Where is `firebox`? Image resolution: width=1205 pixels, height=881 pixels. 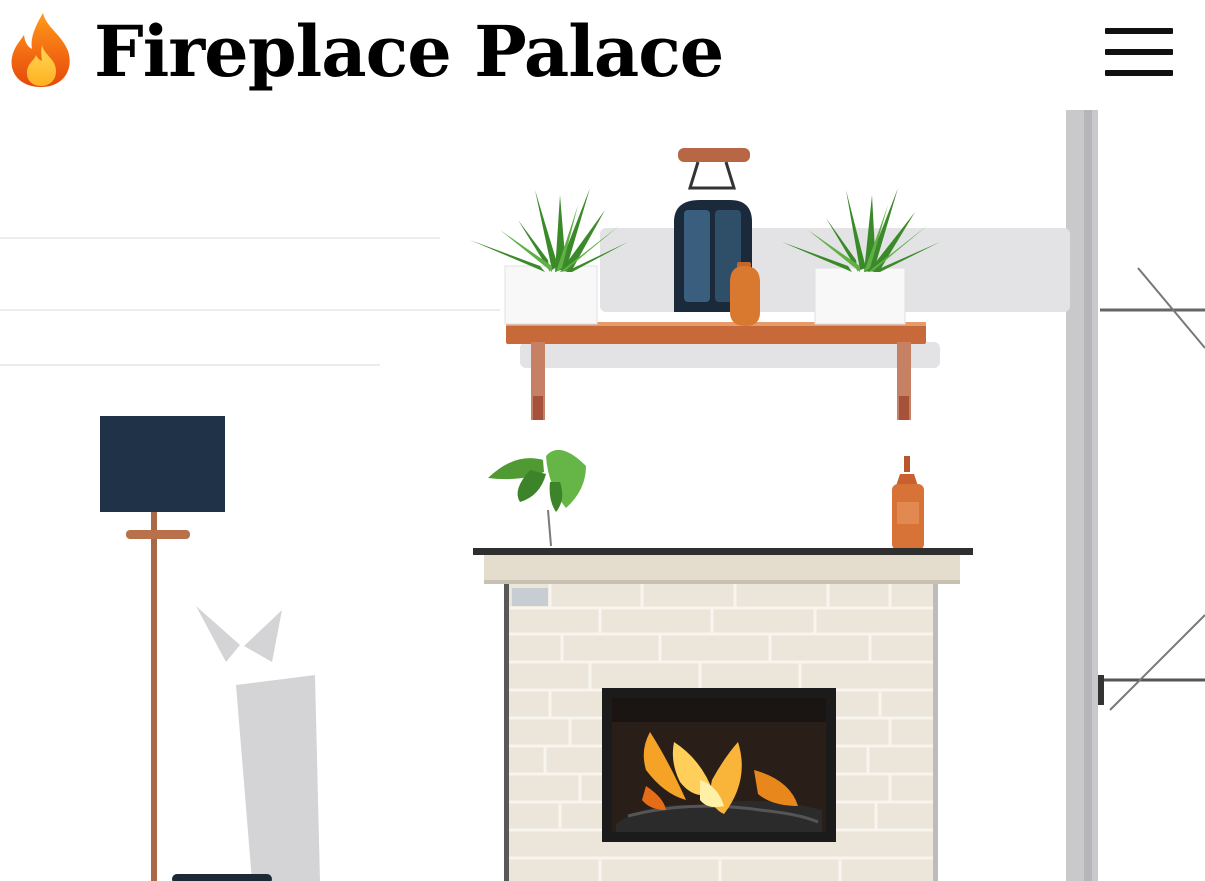 firebox is located at coordinates (719, 765).